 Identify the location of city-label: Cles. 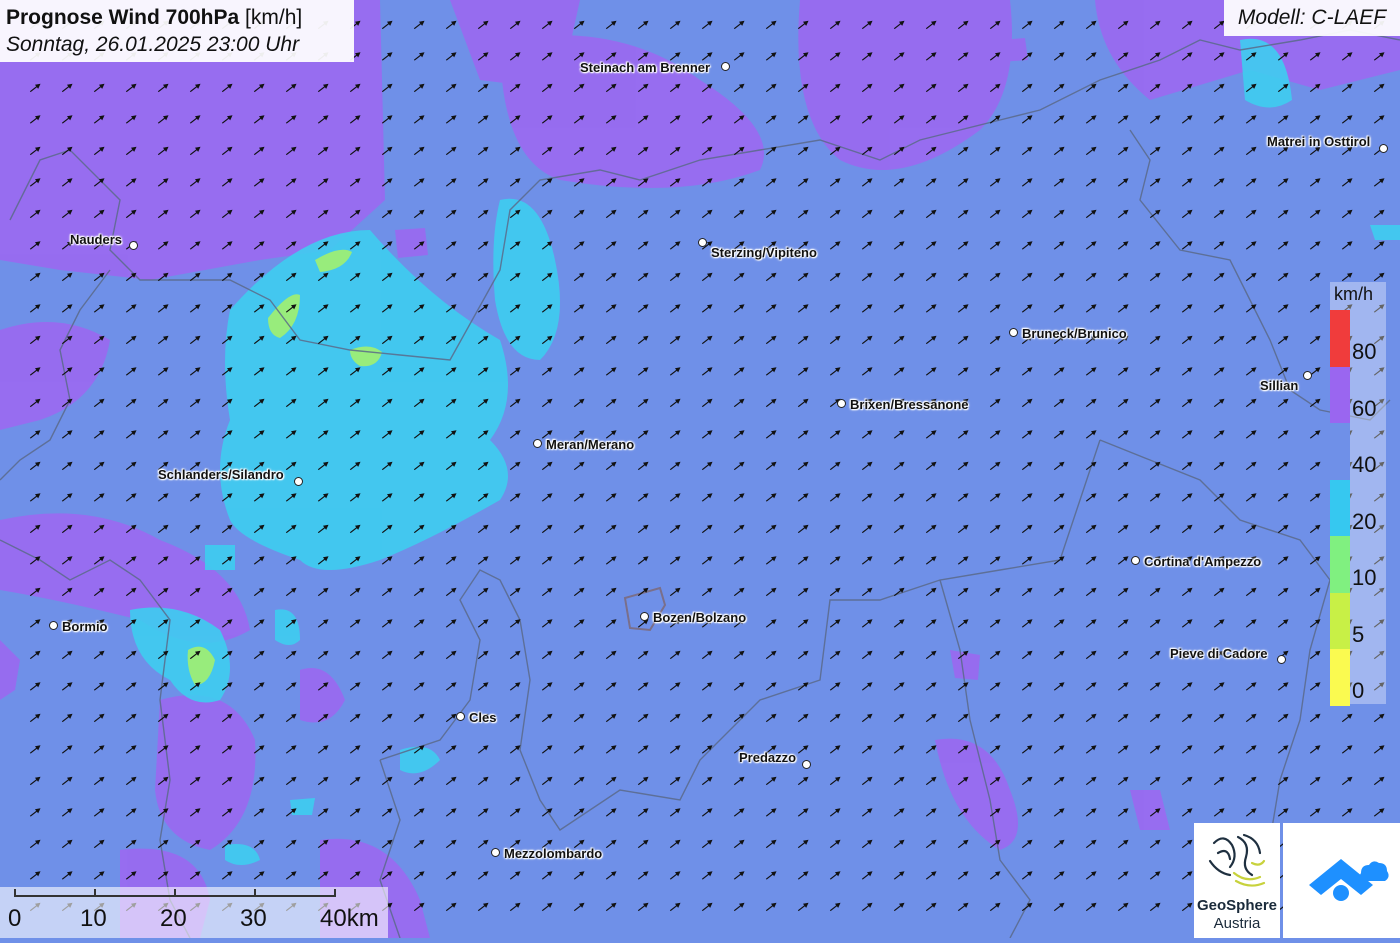
(483, 717).